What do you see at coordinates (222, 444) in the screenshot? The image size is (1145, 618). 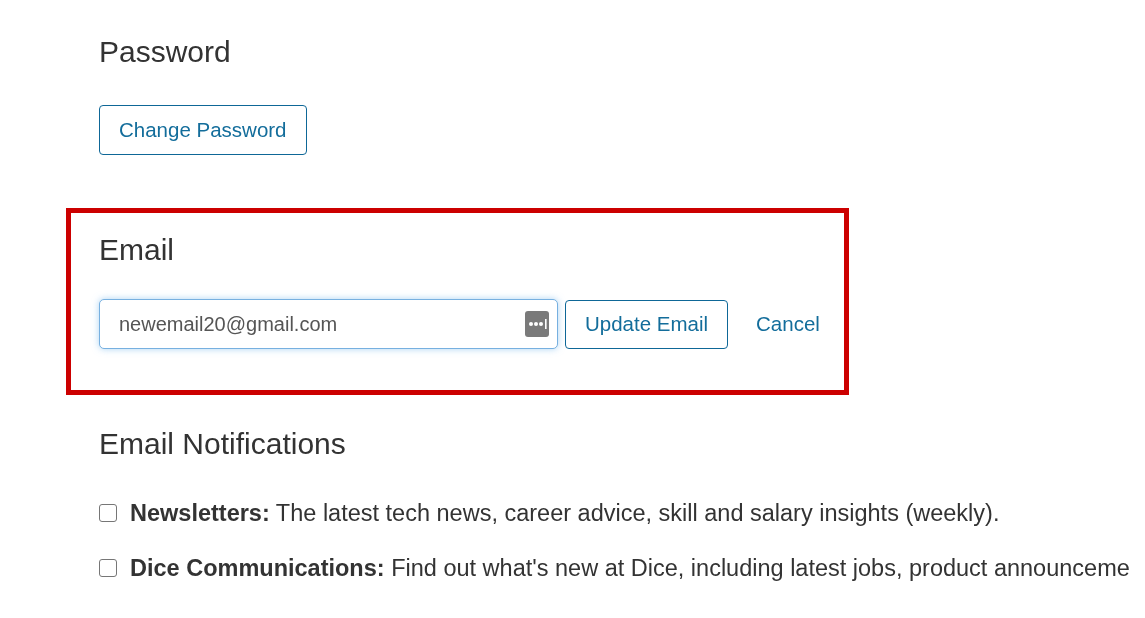 I see `section-heading: Email Notifications` at bounding box center [222, 444].